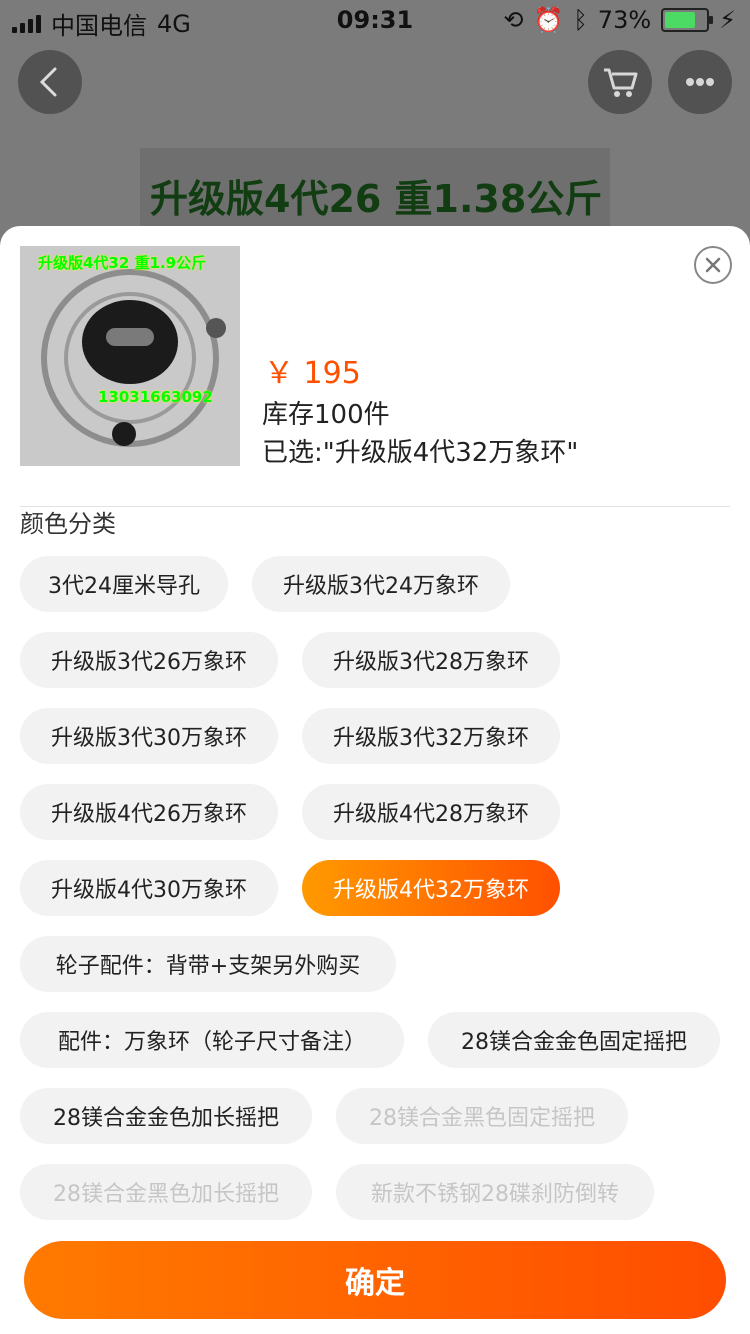  I want to click on section-title: 颜色分类, so click(68, 524).